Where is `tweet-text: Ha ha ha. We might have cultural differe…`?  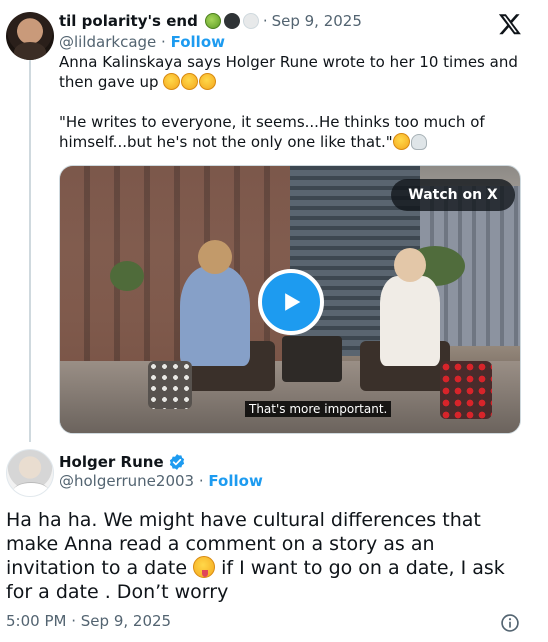
tweet-text: Ha ha ha. We might have cultural differe… is located at coordinates (266, 556).